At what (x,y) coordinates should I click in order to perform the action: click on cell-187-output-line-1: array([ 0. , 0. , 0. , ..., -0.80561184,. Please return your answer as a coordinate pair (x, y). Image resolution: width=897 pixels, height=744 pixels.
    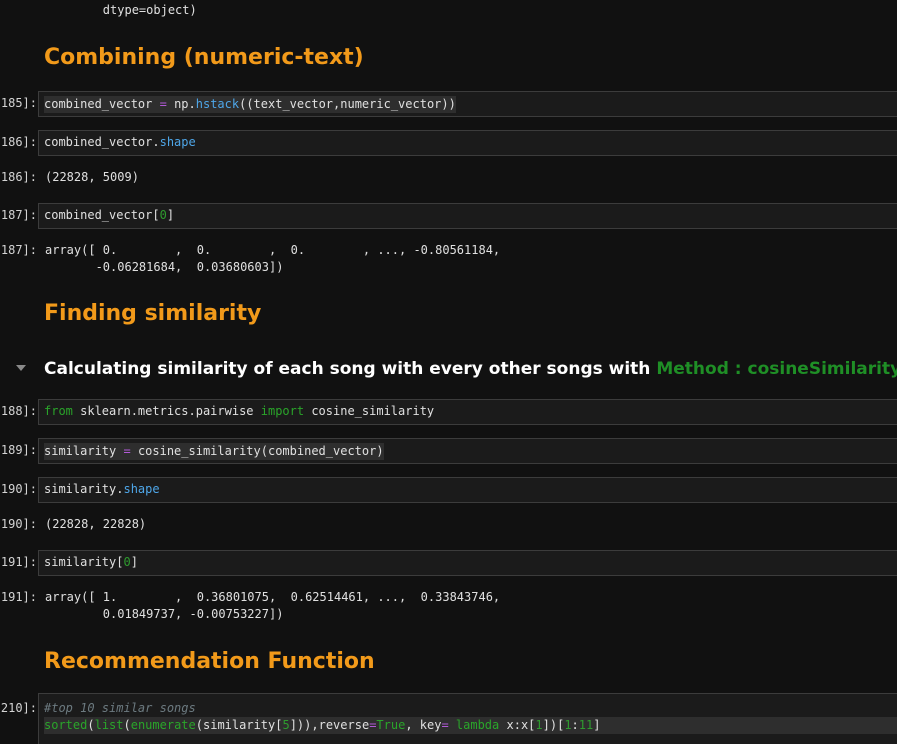
    Looking at the image, I should click on (273, 250).